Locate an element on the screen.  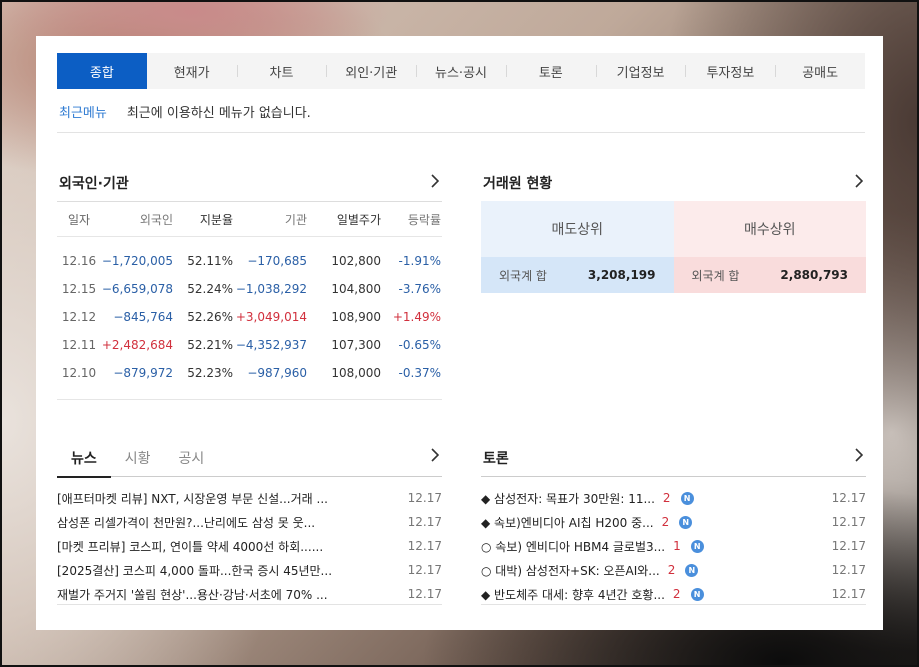
tab-current-price: 현재가 is located at coordinates (192, 71).